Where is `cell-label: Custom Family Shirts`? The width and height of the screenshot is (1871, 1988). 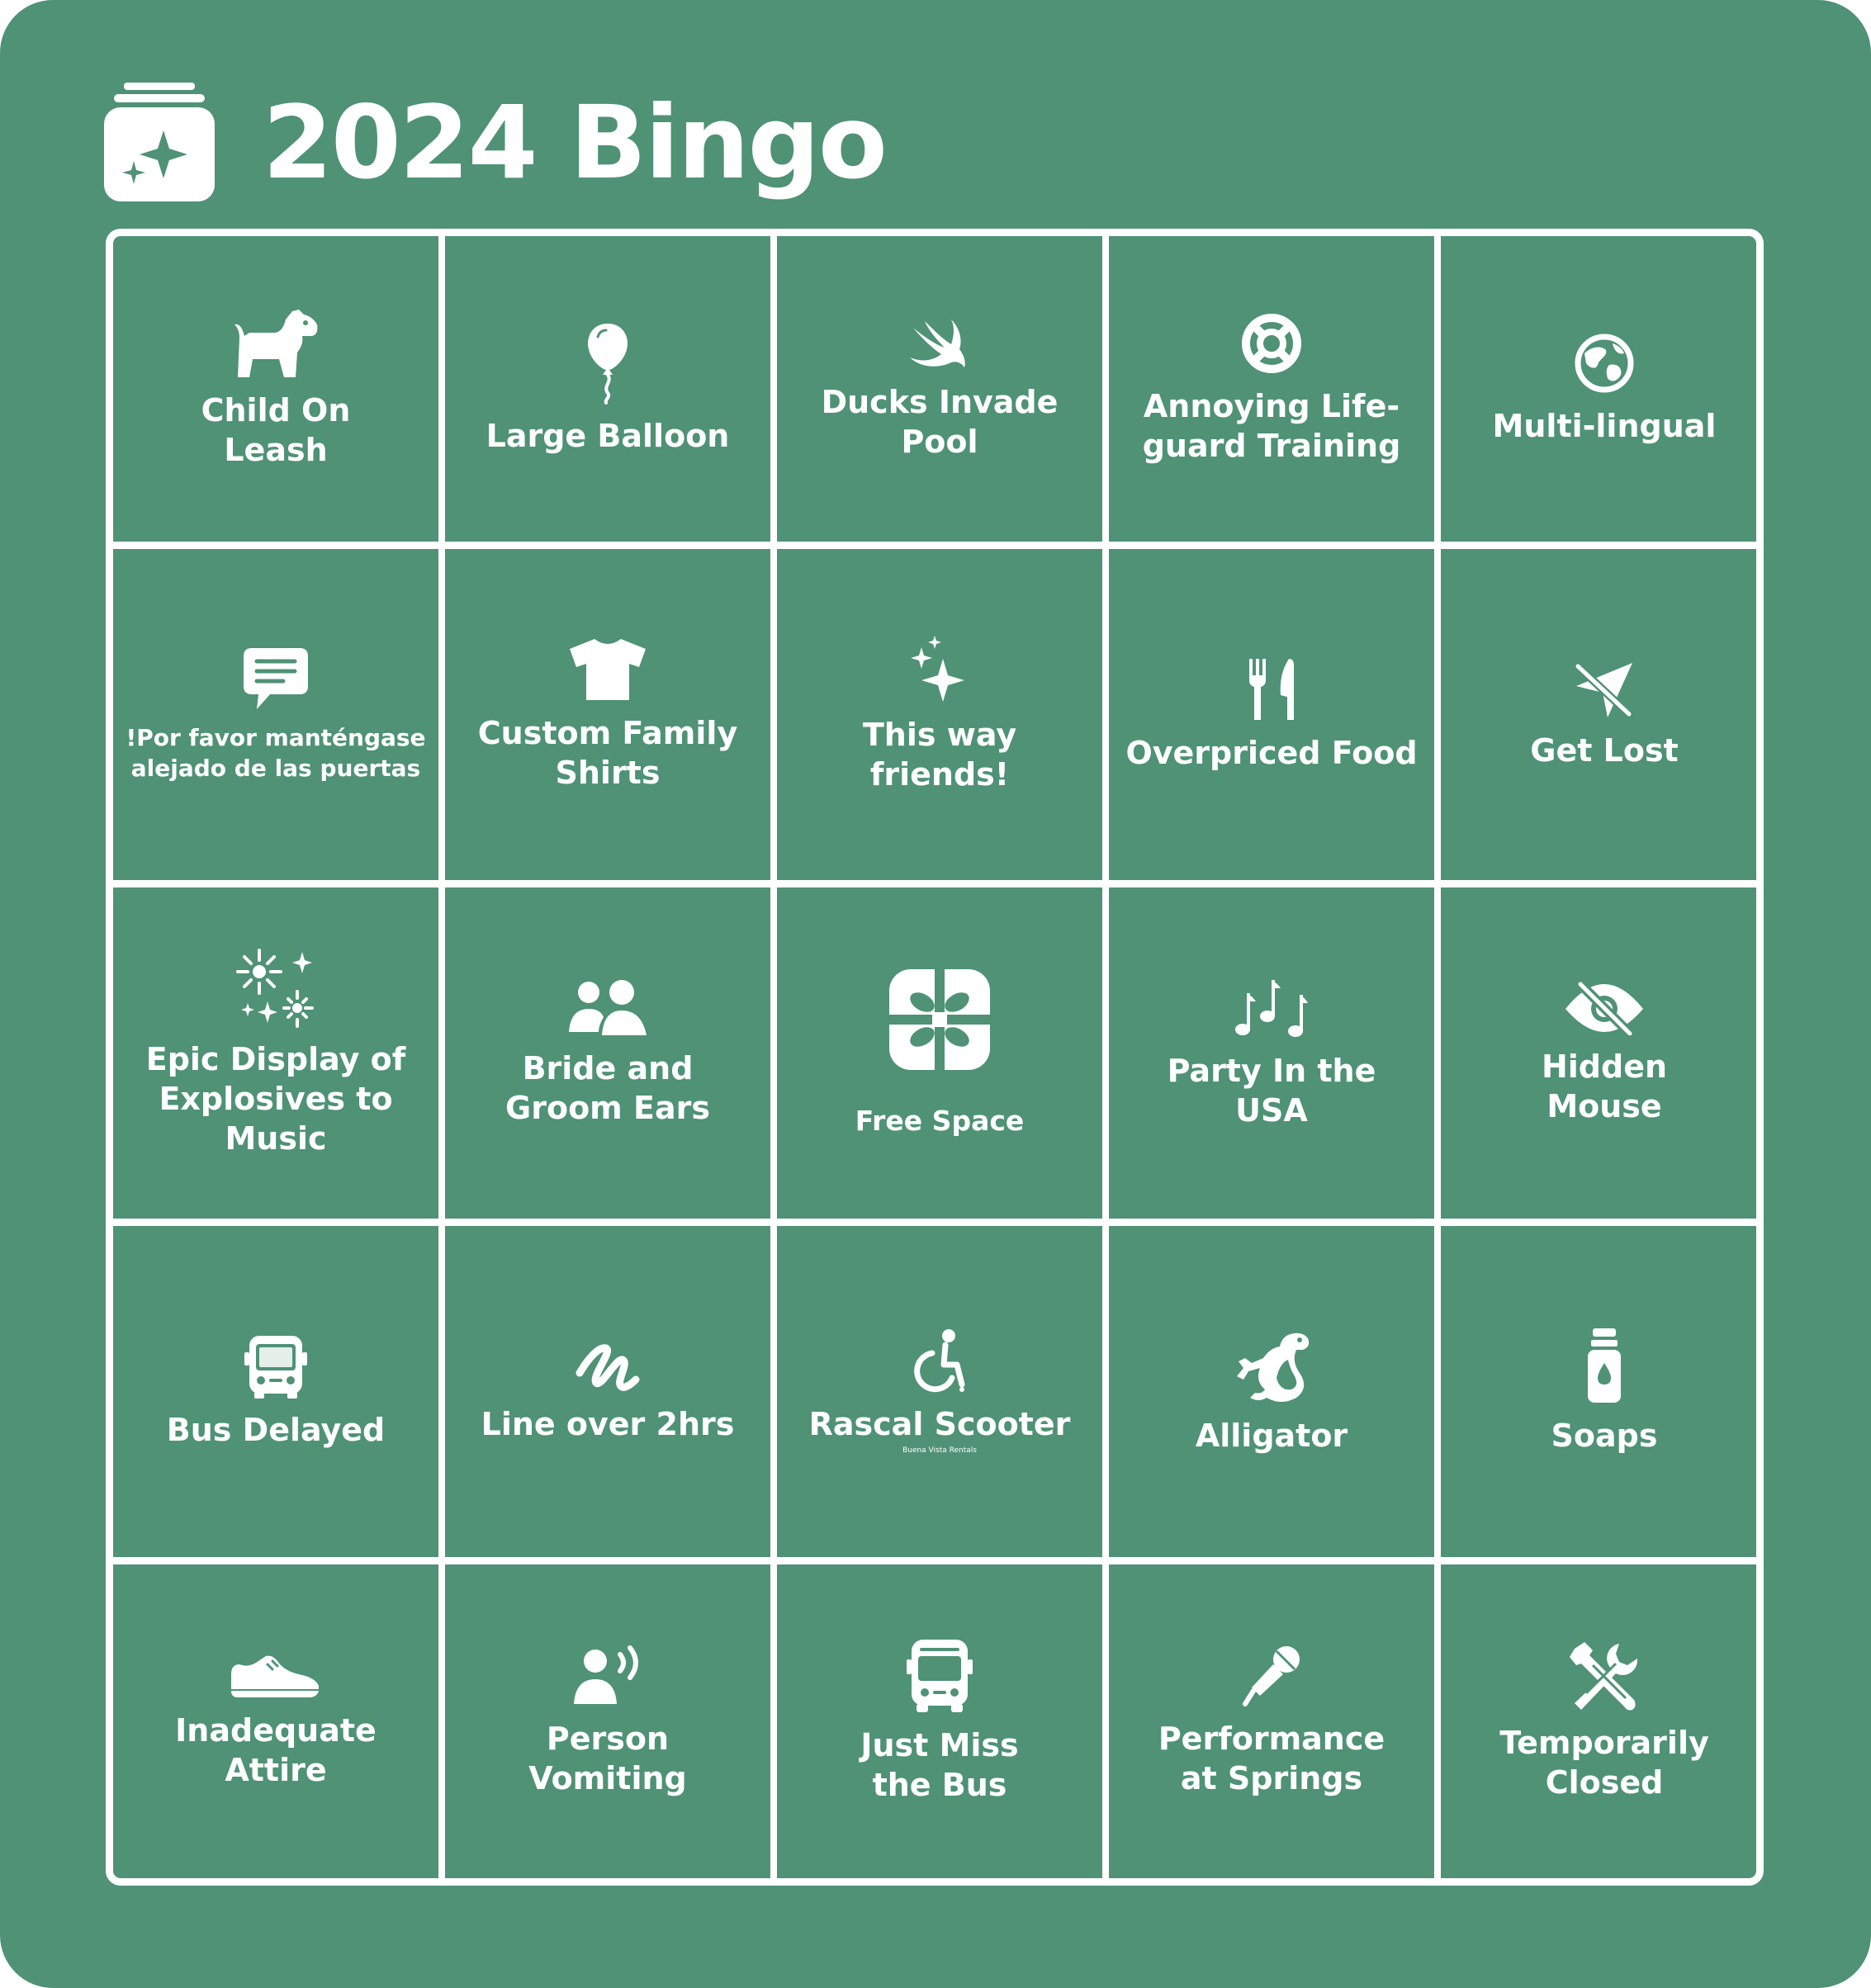 cell-label: Custom Family Shirts is located at coordinates (607, 752).